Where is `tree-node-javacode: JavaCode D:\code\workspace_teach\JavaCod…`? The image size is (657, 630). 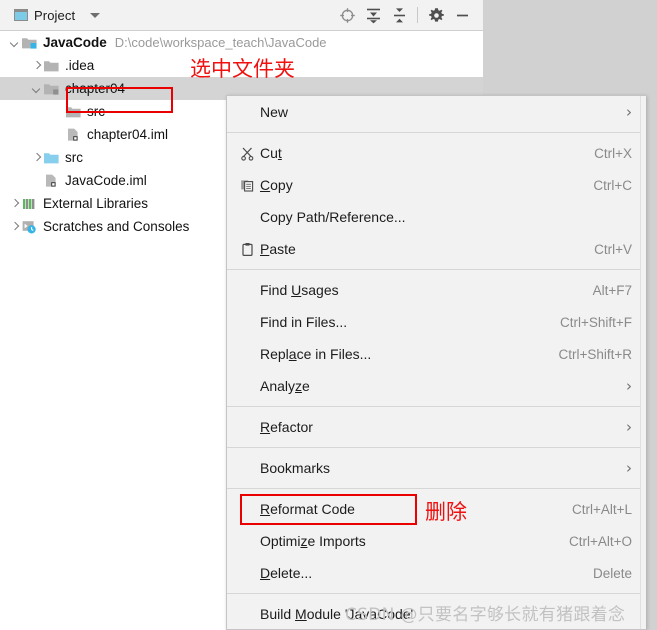 tree-node-javacode: JavaCode D:\code\workspace_teach\JavaCod… is located at coordinates (241, 42).